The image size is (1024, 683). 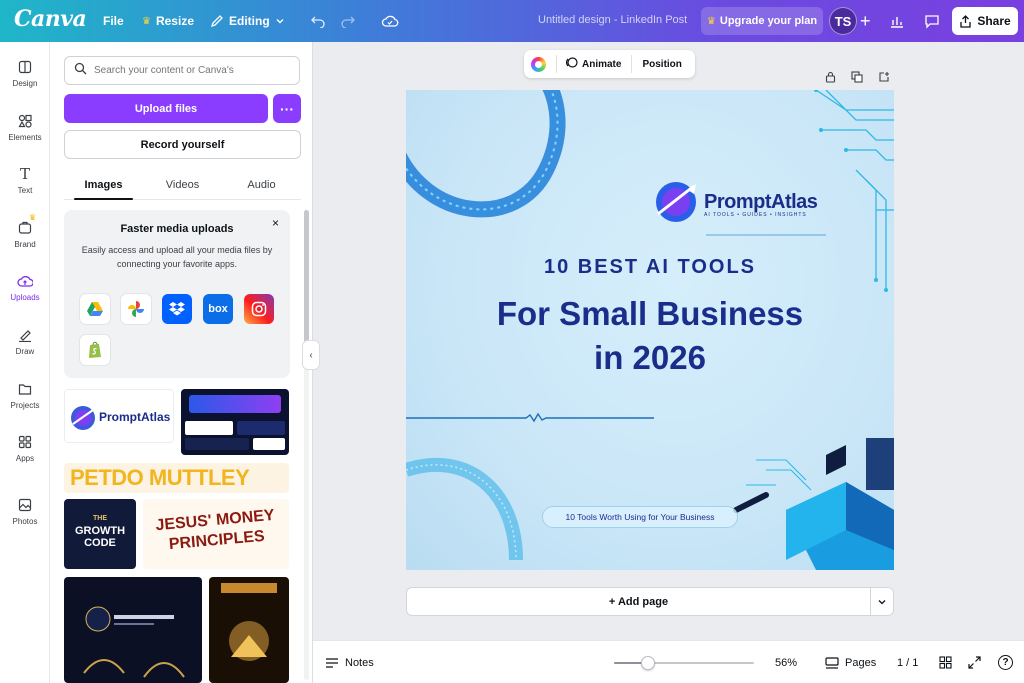 What do you see at coordinates (650, 314) in the screenshot?
I see `design-headline-line1: For Small Business` at bounding box center [650, 314].